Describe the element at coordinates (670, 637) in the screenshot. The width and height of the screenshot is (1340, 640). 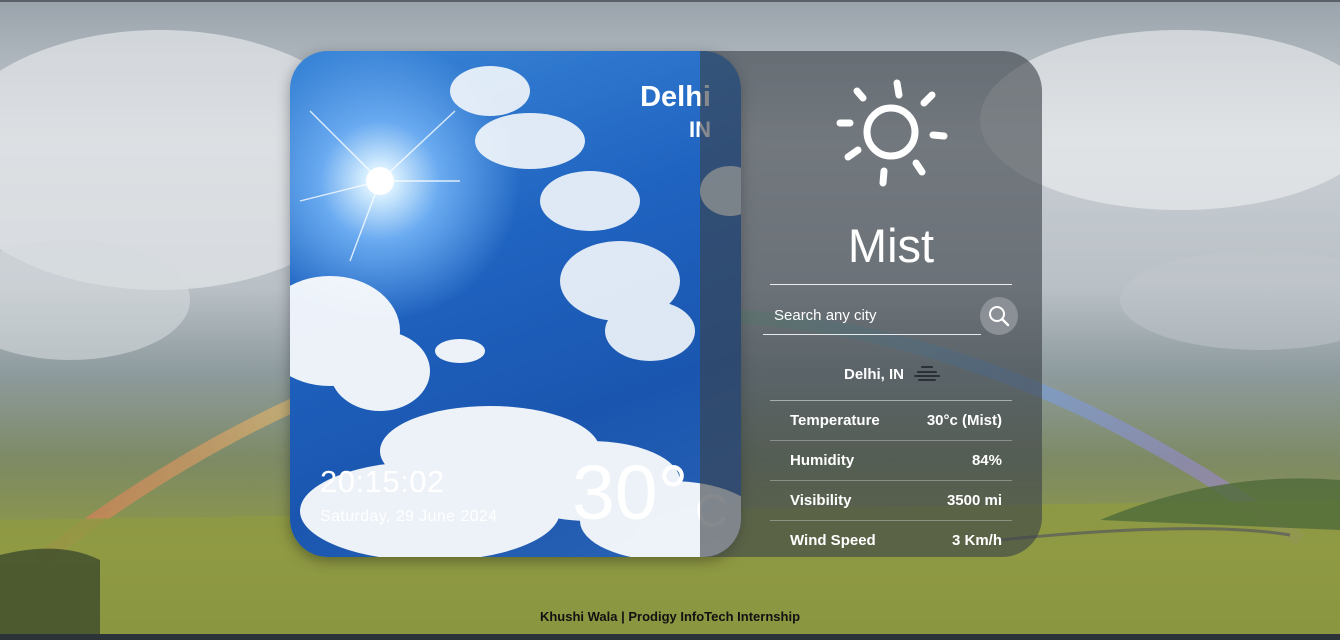
I see `bottom-border` at that location.